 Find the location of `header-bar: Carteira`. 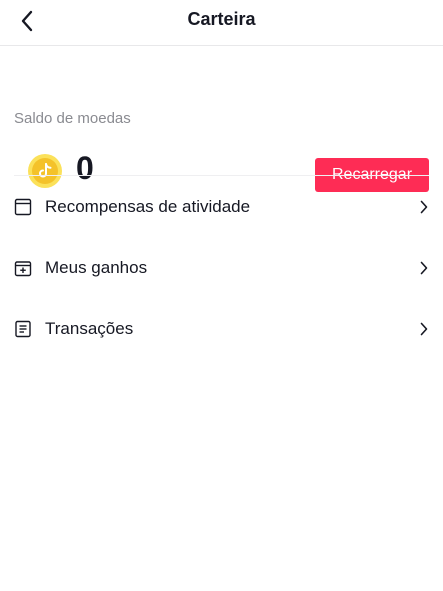

header-bar: Carteira is located at coordinates (221, 23).